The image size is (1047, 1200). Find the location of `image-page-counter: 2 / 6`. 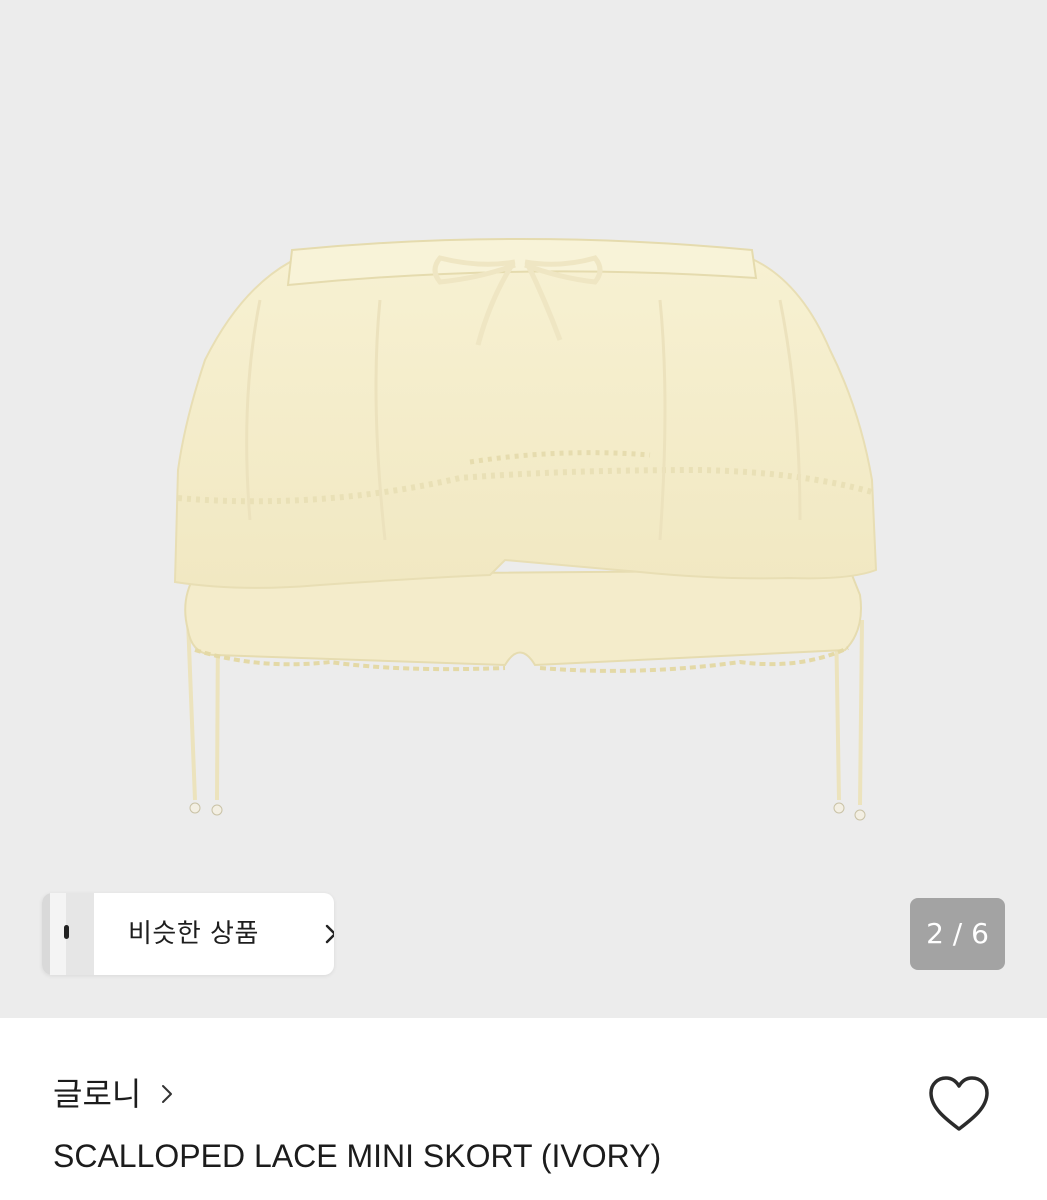

image-page-counter: 2 / 6 is located at coordinates (957, 934).